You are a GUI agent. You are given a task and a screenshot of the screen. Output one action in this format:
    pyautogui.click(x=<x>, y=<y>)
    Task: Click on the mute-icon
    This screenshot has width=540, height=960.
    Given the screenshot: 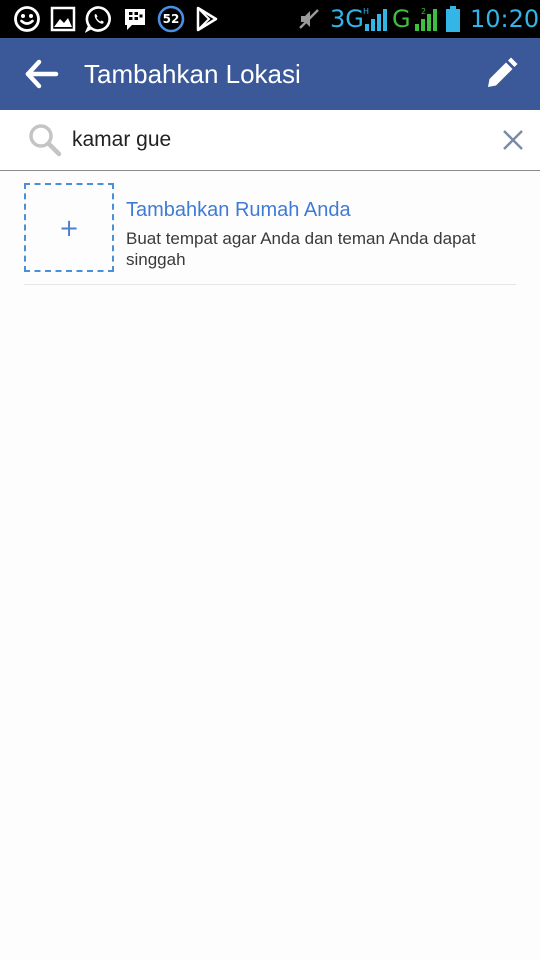 What is the action you would take?
    pyautogui.click(x=309, y=19)
    